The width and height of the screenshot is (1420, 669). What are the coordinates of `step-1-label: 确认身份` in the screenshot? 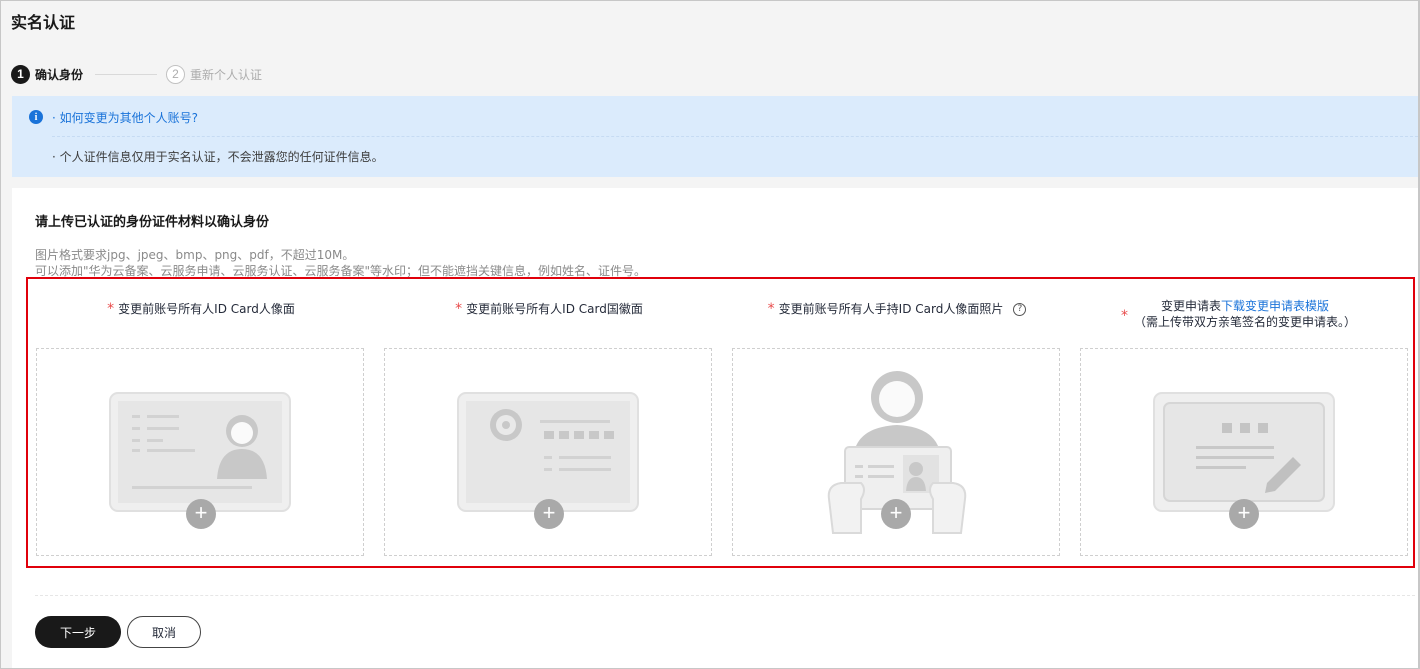 It's located at (59, 74).